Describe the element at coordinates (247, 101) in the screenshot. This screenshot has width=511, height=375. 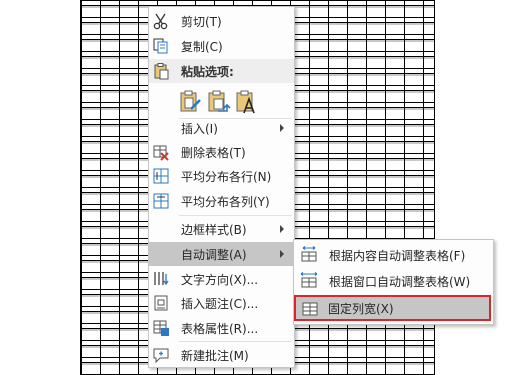
I see `paste-text-only-icon` at that location.